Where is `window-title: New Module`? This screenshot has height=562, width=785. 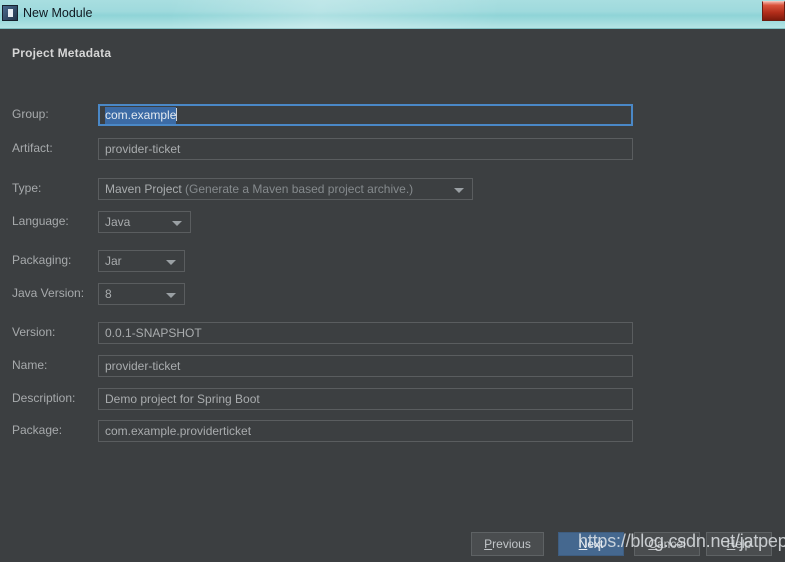 window-title: New Module is located at coordinates (58, 13).